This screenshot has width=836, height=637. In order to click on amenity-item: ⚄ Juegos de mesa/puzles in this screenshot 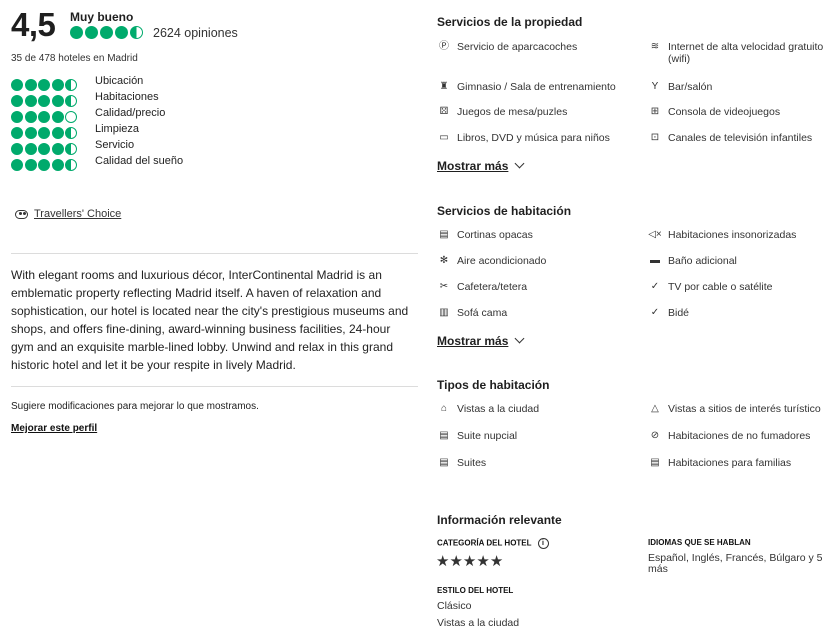, I will do `click(537, 113)`.